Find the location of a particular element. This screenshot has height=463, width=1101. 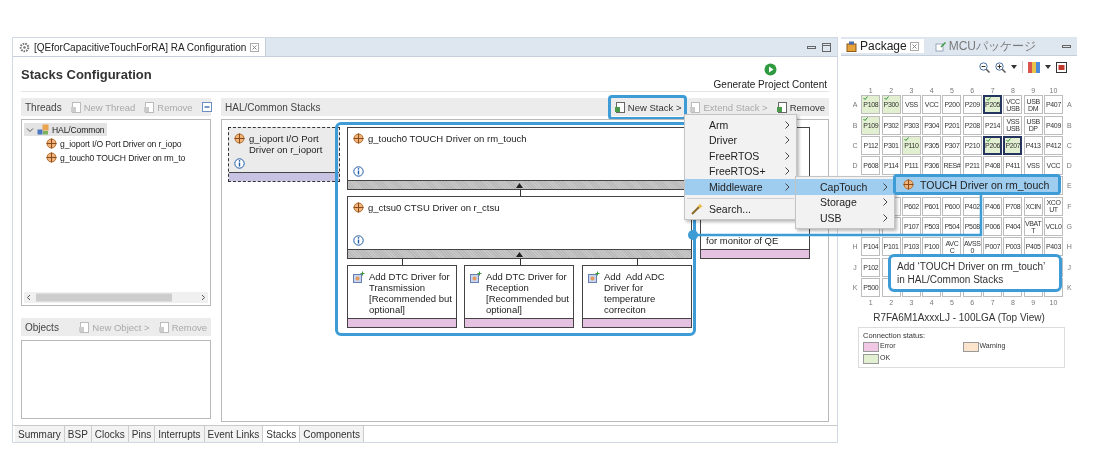

editor-tab: [QEforCapacitiveTouchForRA] RA Configuration is located at coordinates (140, 47).